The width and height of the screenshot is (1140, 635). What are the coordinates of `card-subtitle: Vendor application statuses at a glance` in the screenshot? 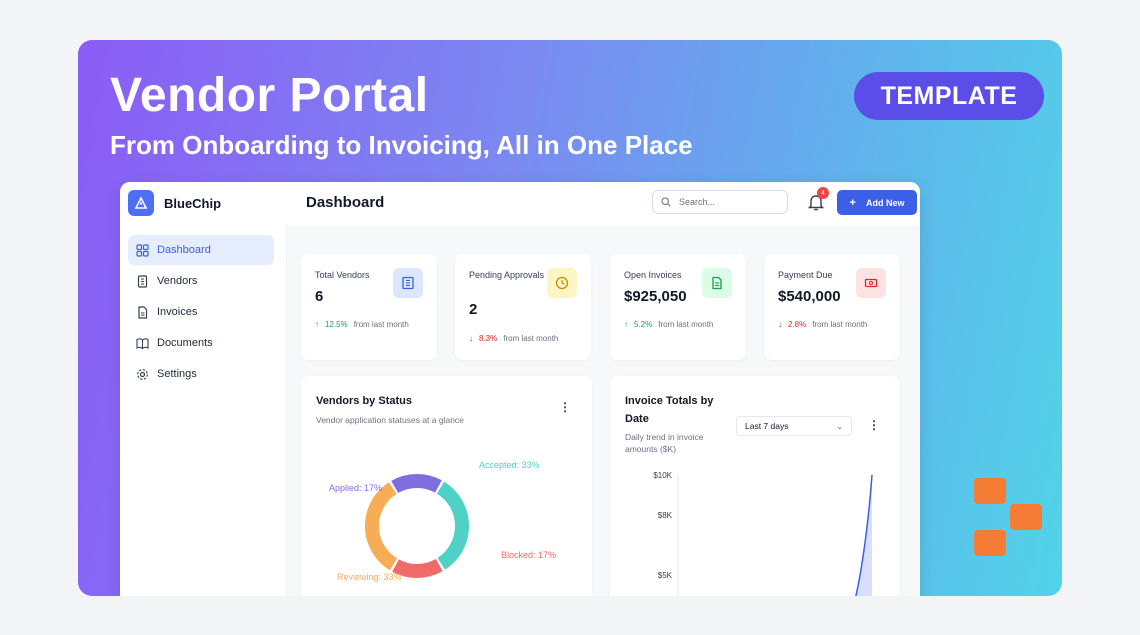 It's located at (390, 420).